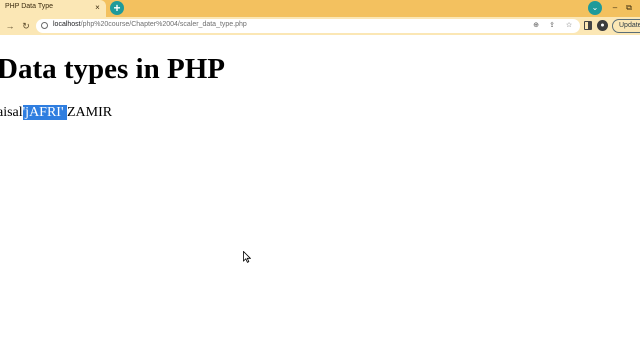  I want to click on info-icon, so click(44, 25).